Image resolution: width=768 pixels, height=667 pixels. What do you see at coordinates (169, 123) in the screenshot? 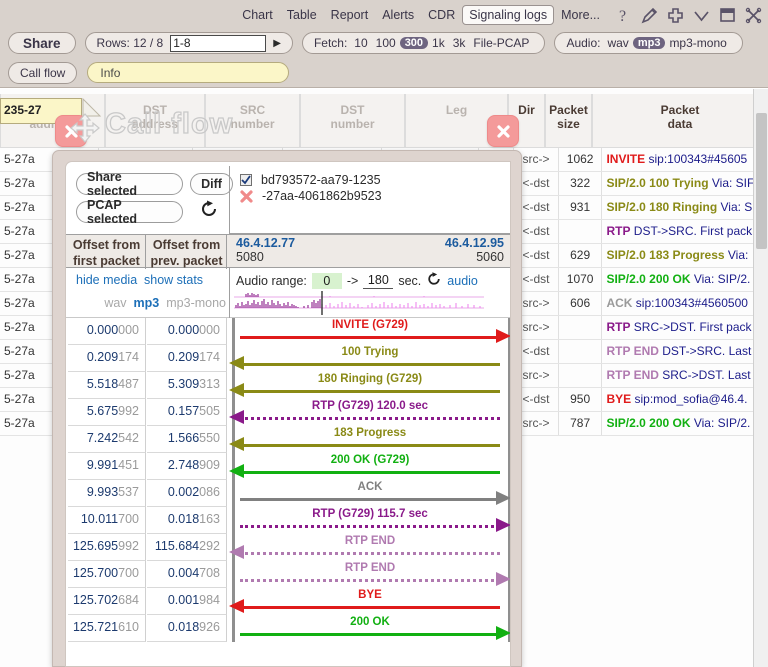
I see `dialog-title: Call flow` at bounding box center [169, 123].